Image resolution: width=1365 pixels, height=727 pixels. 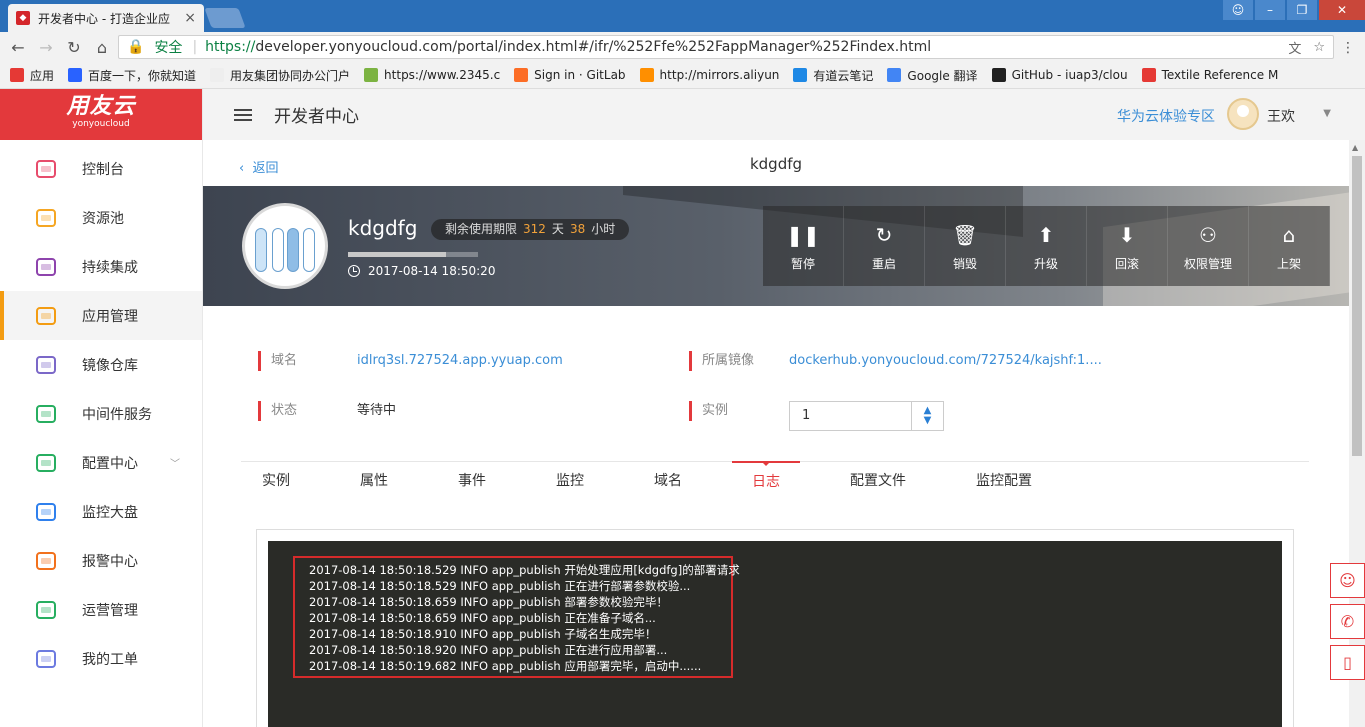 I want to click on back-arrow-icon: ←, so click(x=18, y=47).